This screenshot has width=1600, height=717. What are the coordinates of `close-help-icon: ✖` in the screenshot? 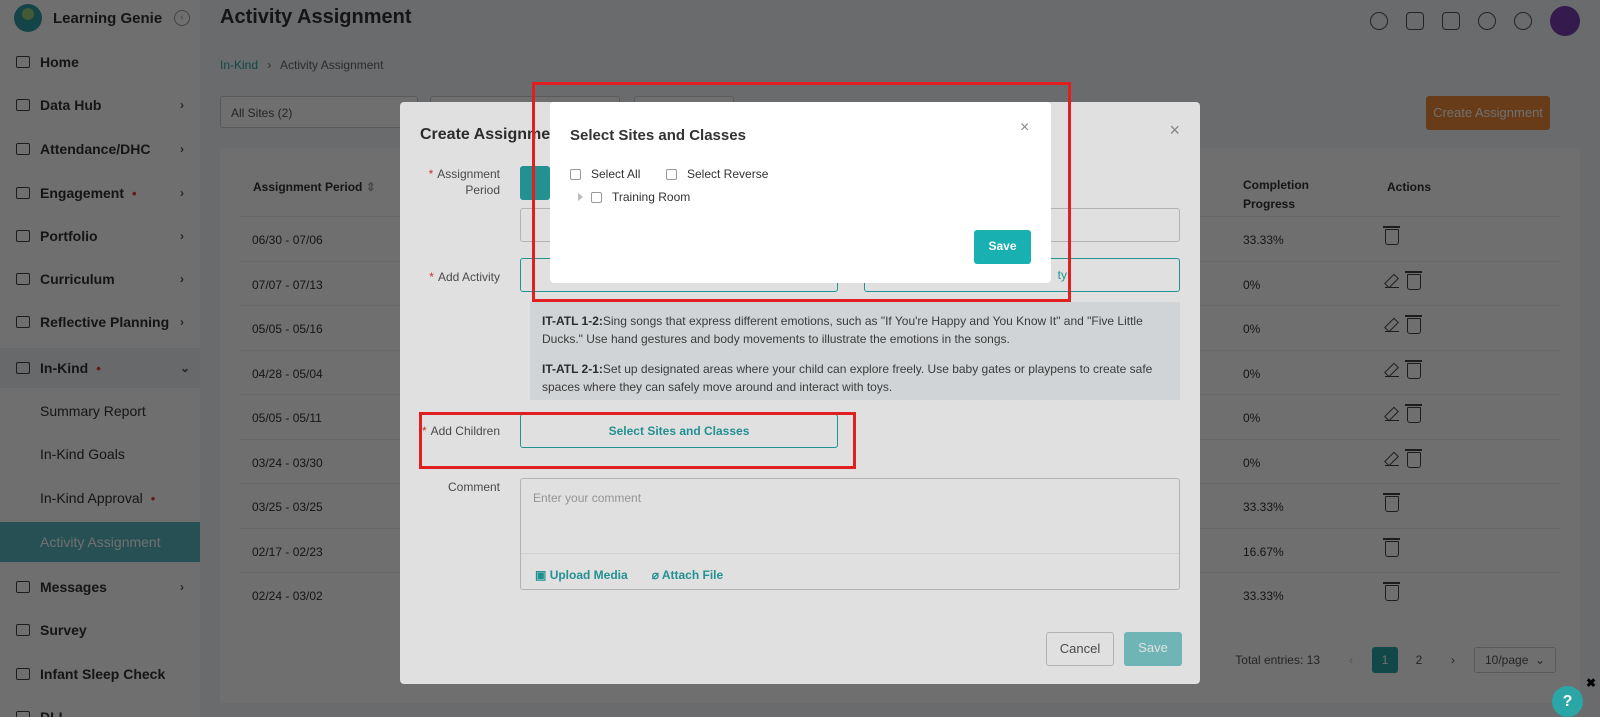 It's located at (1591, 683).